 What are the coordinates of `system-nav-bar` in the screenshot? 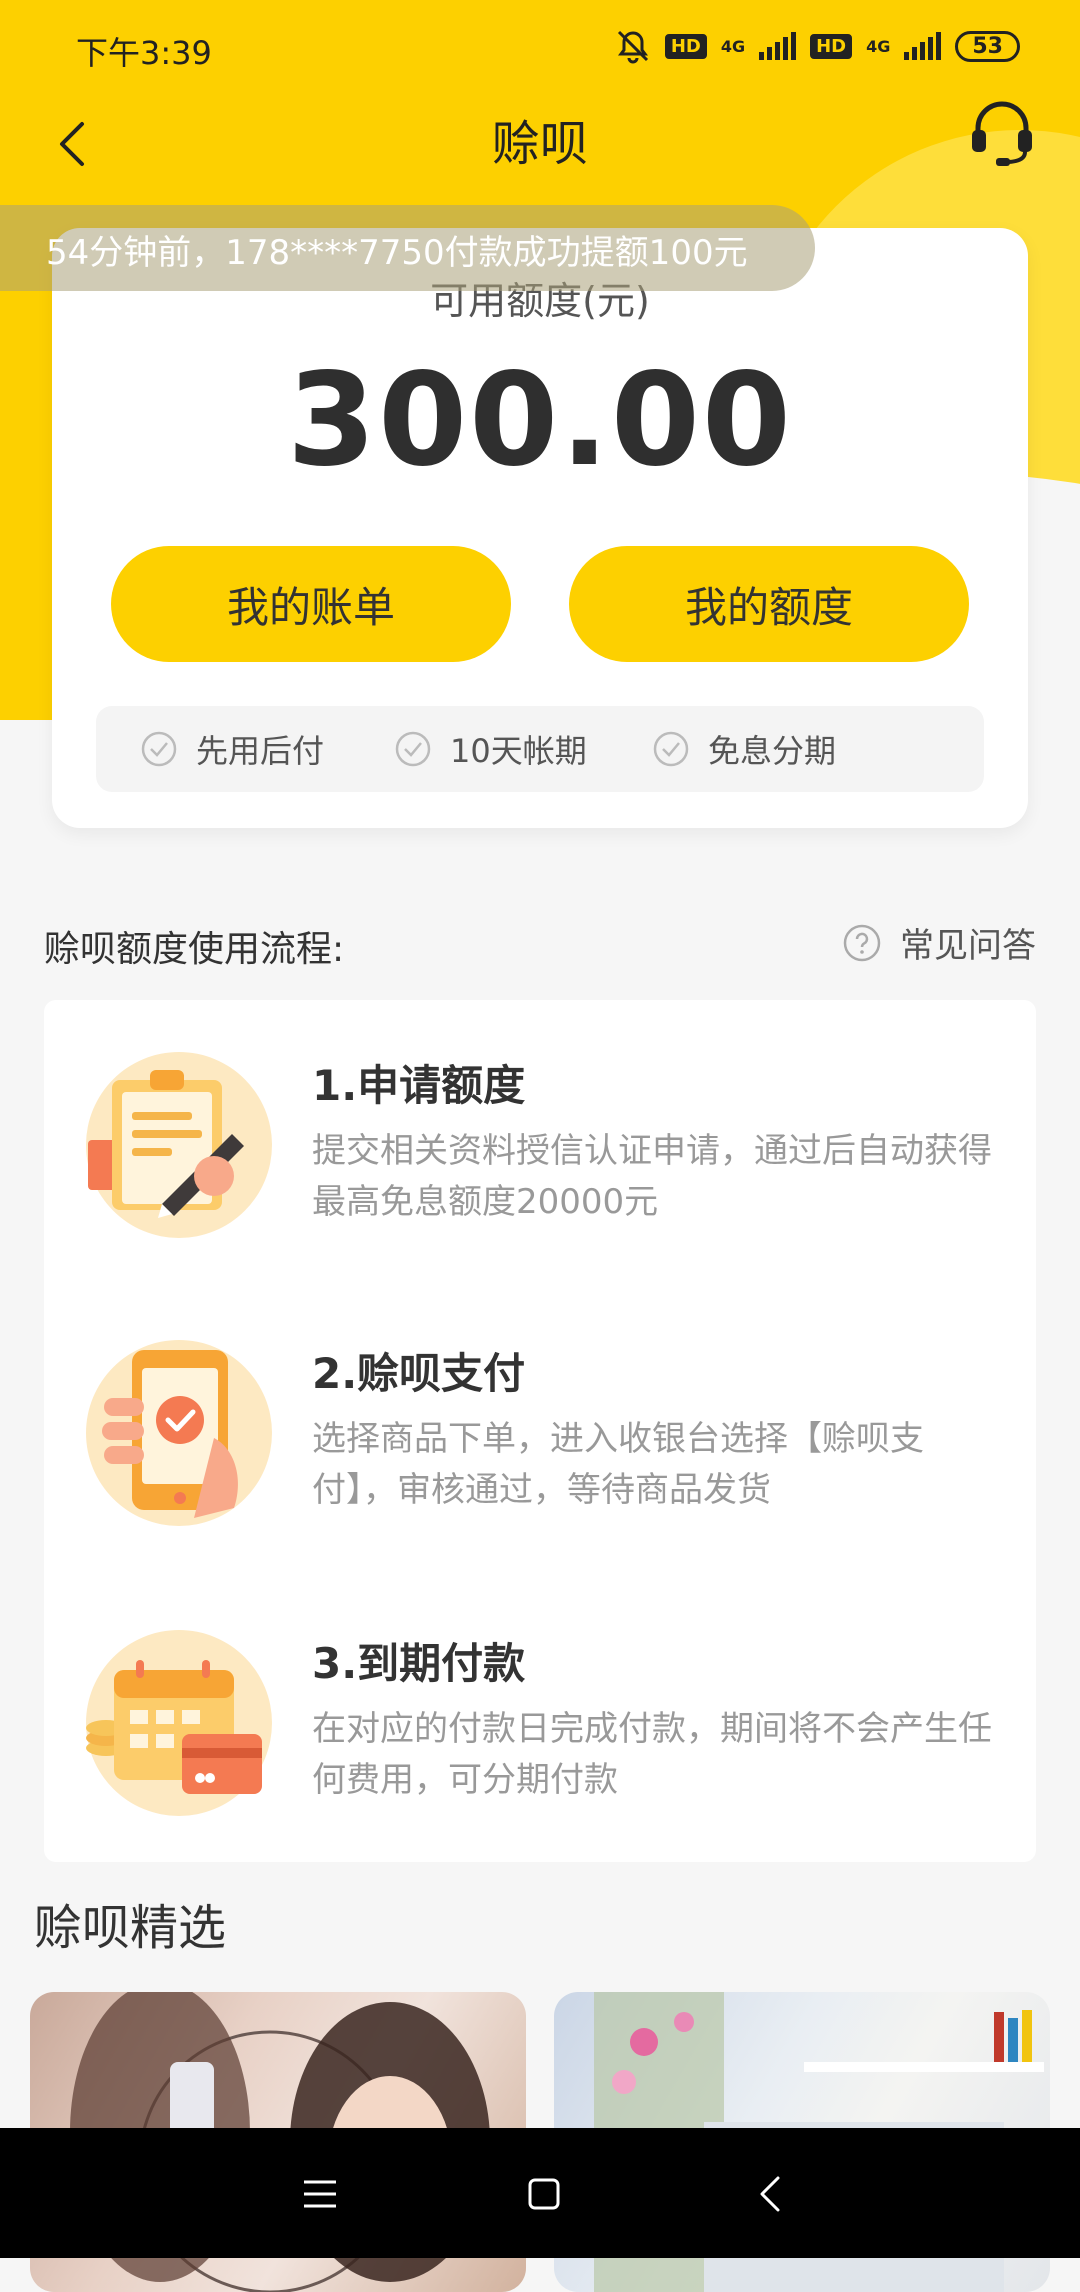 It's located at (540, 2193).